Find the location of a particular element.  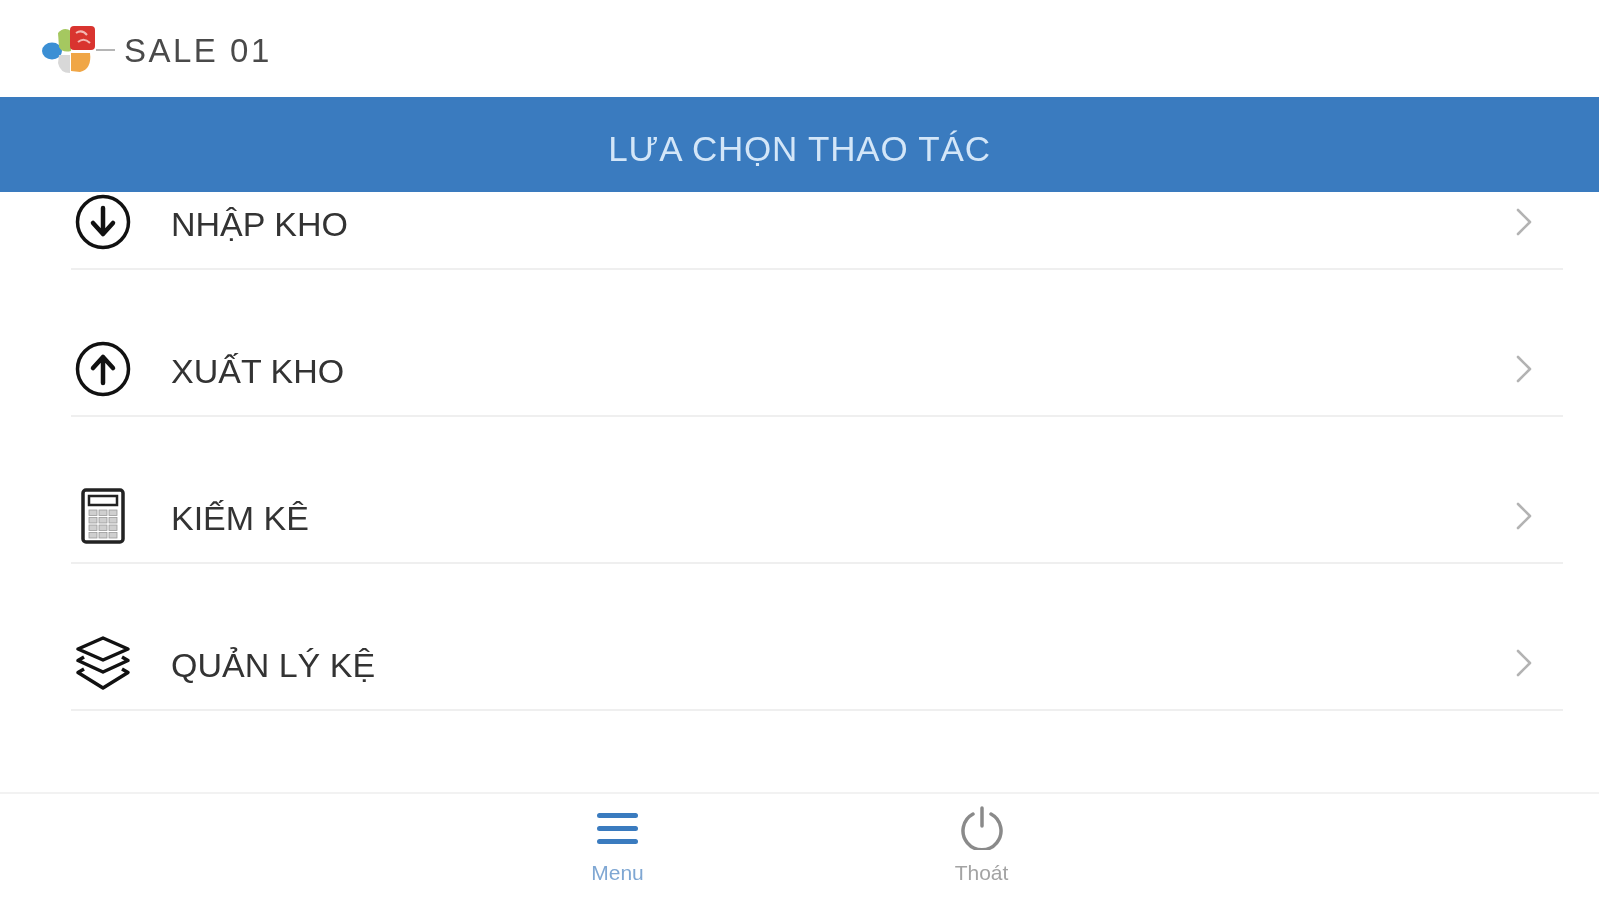

layers-icon is located at coordinates (103, 663).